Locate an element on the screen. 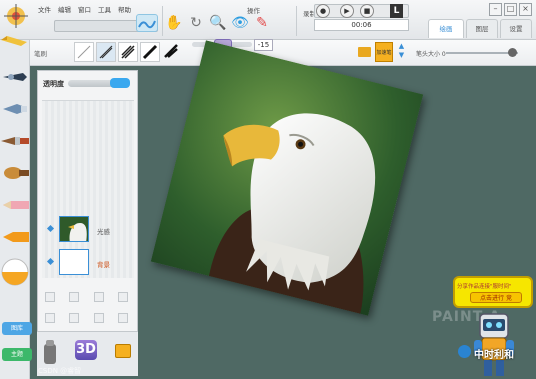  marker-icon is located at coordinates (15, 109).